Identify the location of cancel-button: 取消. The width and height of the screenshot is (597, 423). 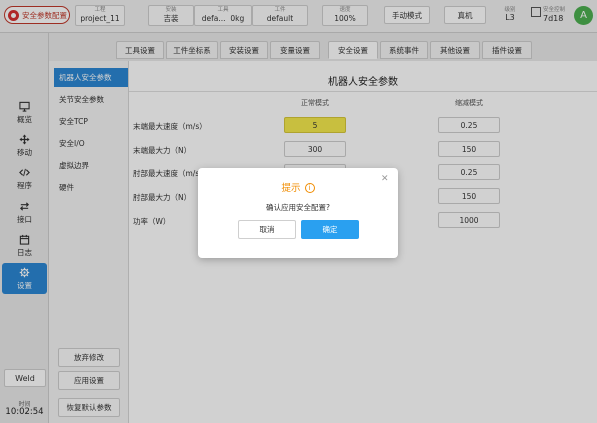
(267, 229).